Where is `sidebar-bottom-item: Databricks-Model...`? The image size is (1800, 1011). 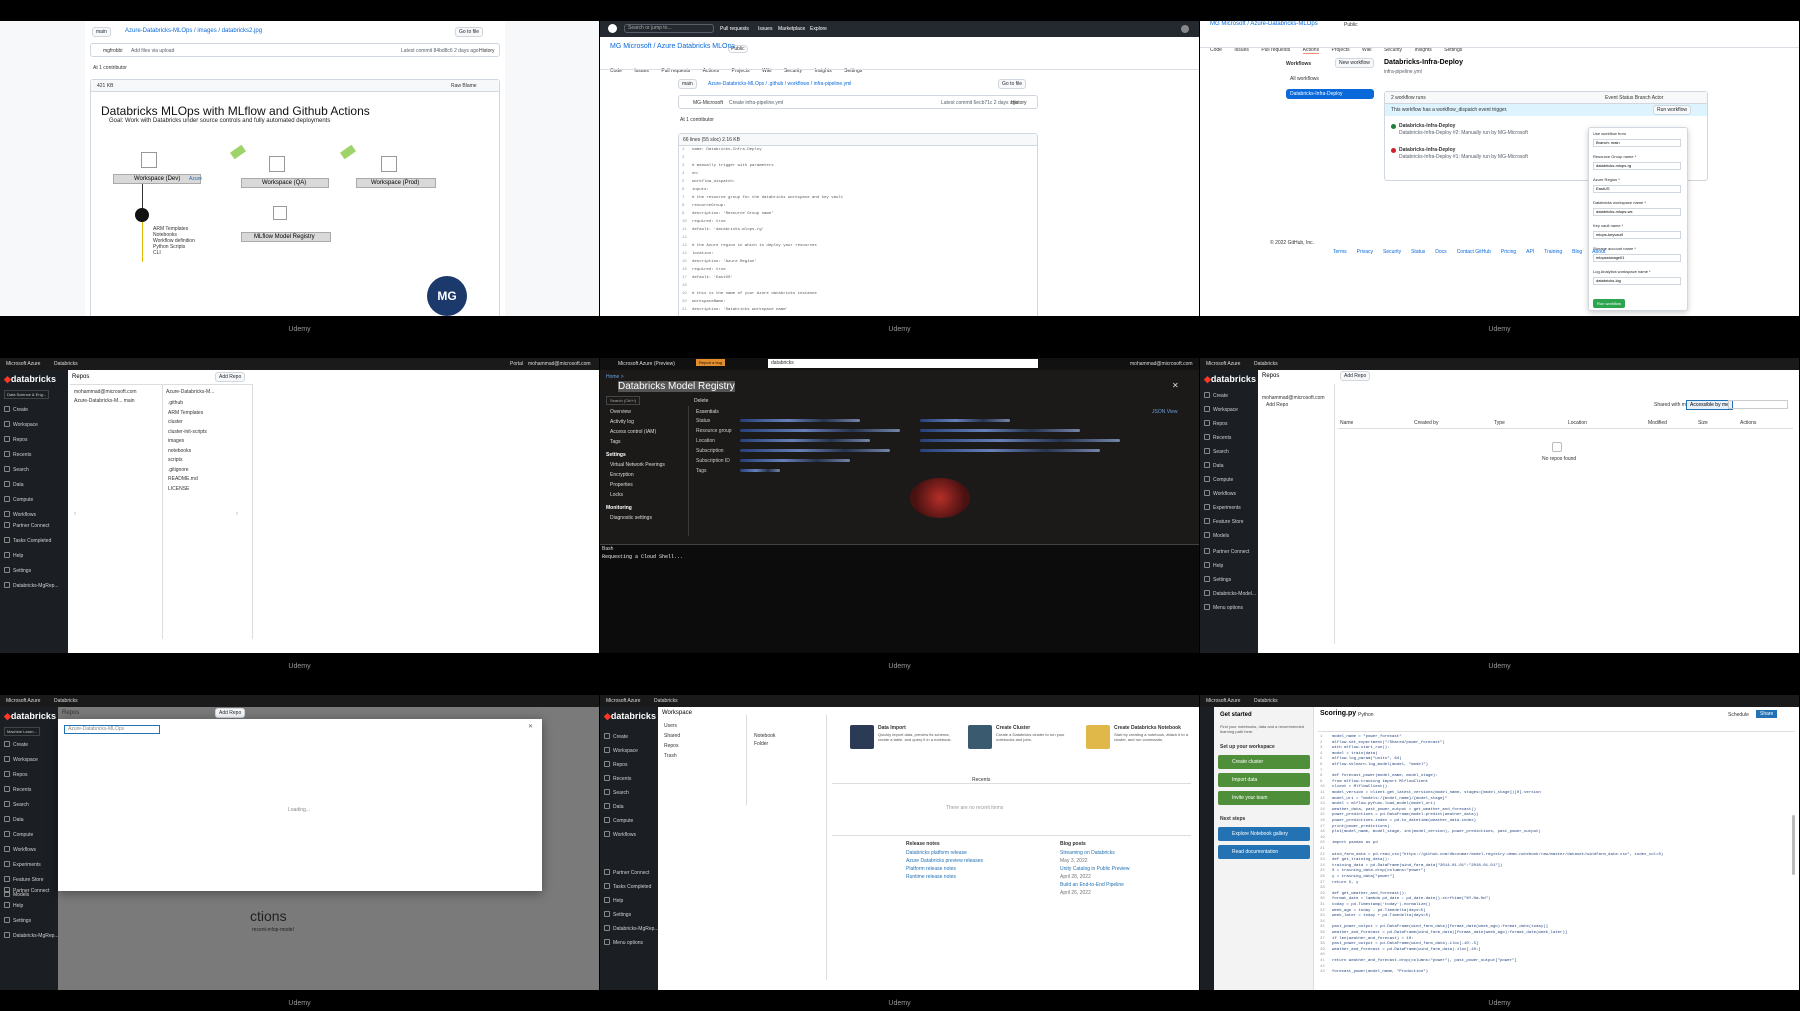 sidebar-bottom-item: Databricks-Model... is located at coordinates (1230, 593).